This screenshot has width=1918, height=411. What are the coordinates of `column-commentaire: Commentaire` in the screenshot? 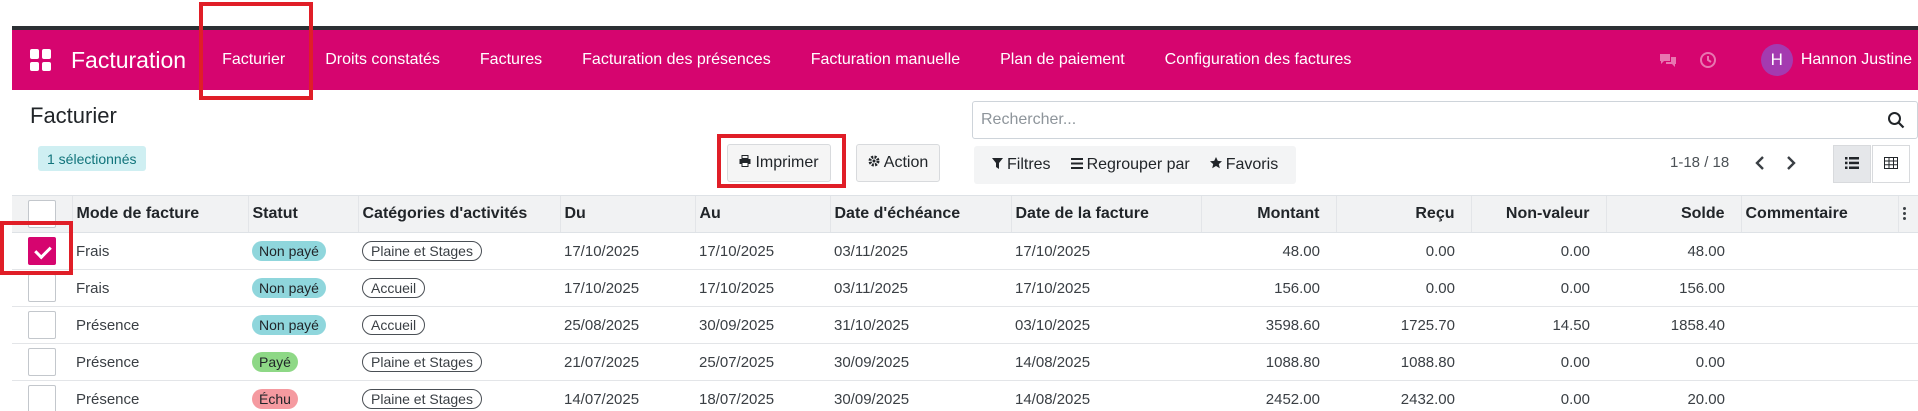 It's located at (1819, 214).